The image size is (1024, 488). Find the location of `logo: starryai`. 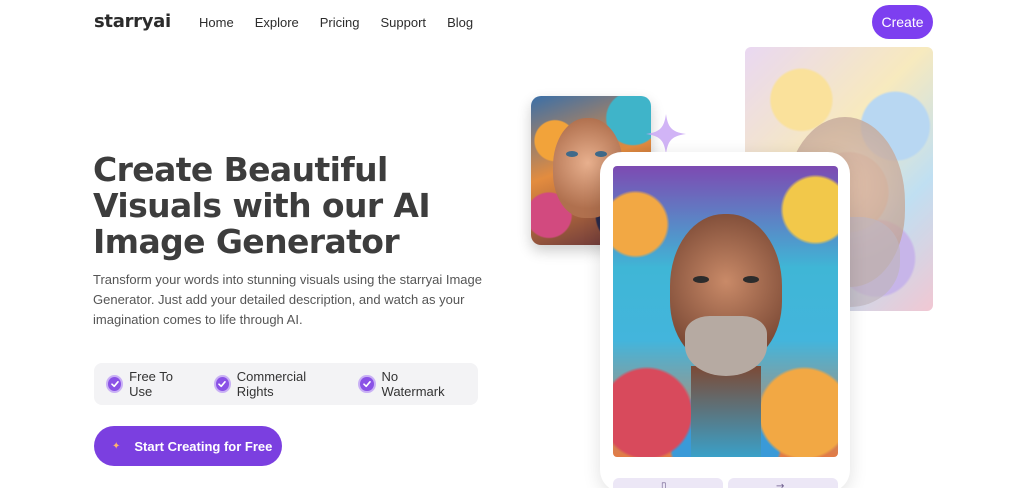

logo: starryai is located at coordinates (132, 21).